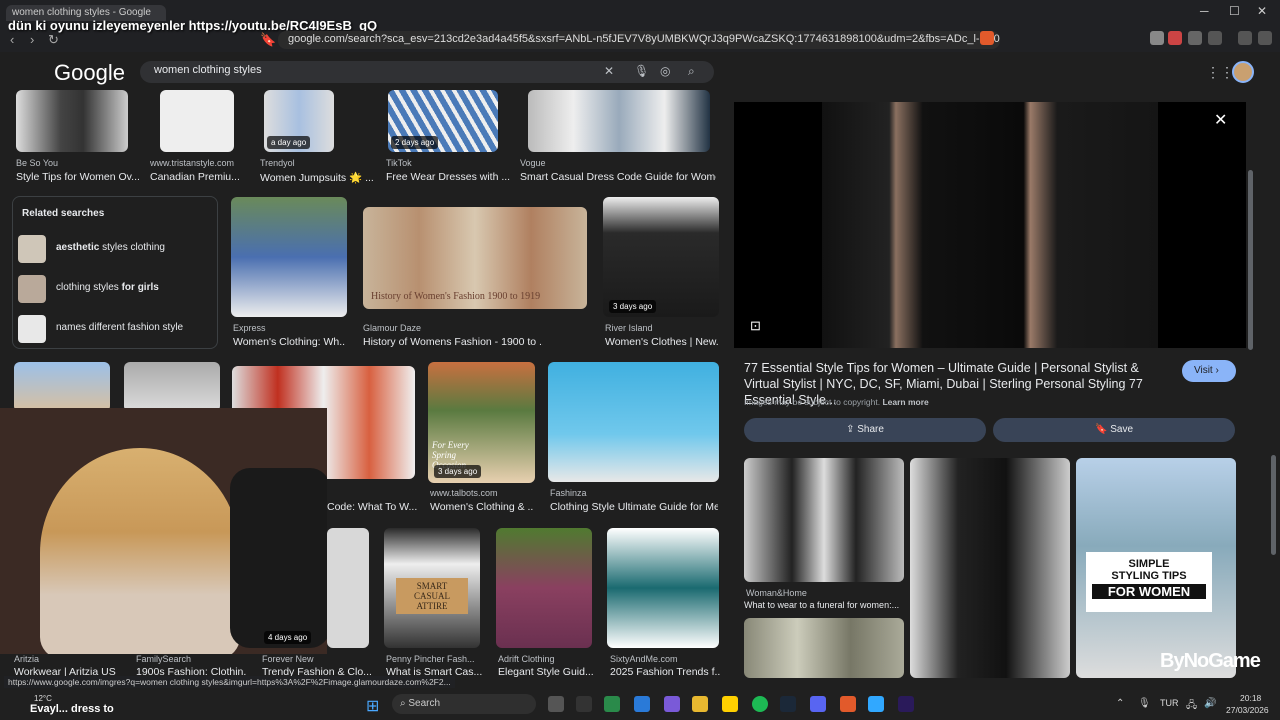  I want to click on task-view-icon, so click(556, 704).